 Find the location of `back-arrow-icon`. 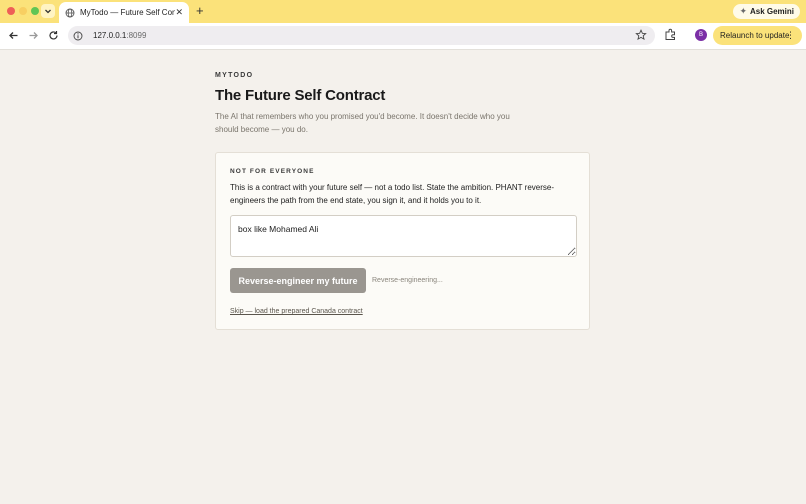

back-arrow-icon is located at coordinates (13, 35).